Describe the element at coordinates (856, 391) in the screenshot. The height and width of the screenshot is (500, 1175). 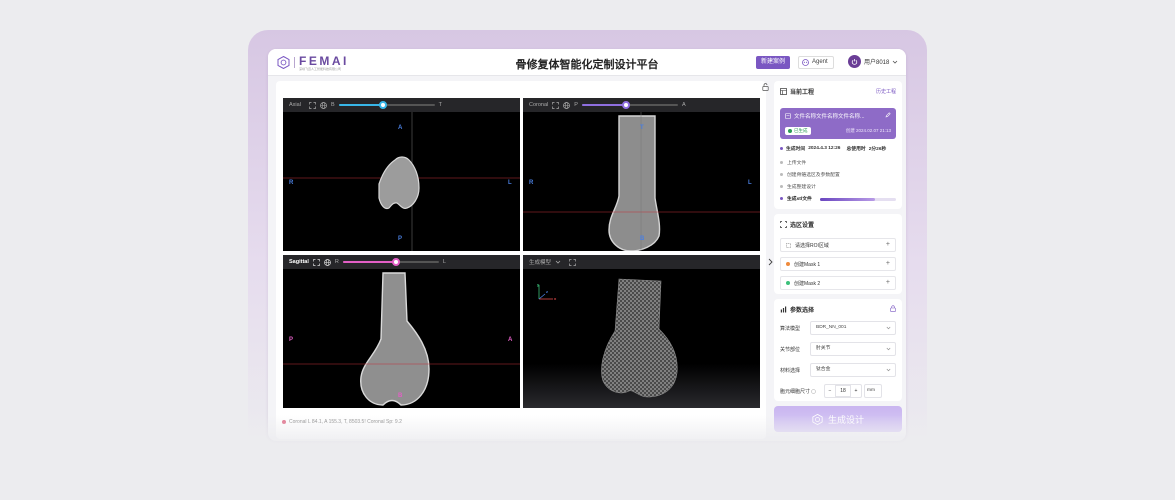
I see `increment-button: +` at that location.